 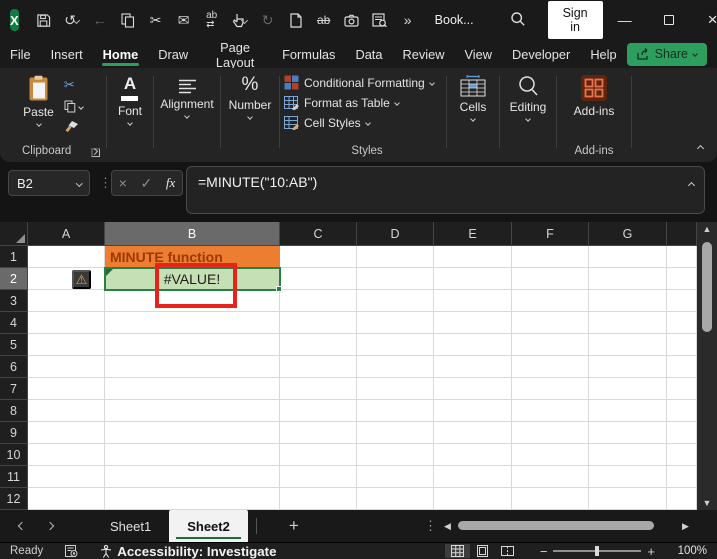 I want to click on minimize-button: —, so click(x=625, y=20).